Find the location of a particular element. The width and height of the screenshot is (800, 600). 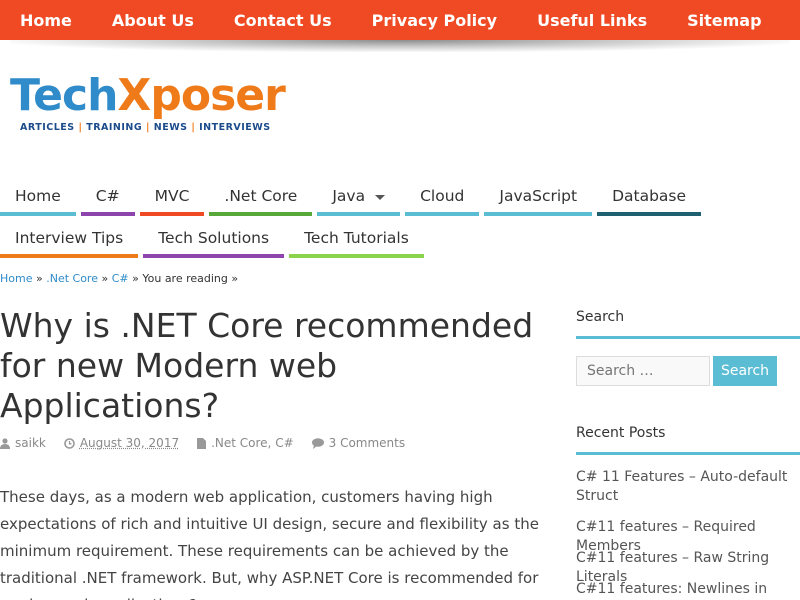

nav-item-c: C# is located at coordinates (107, 196).